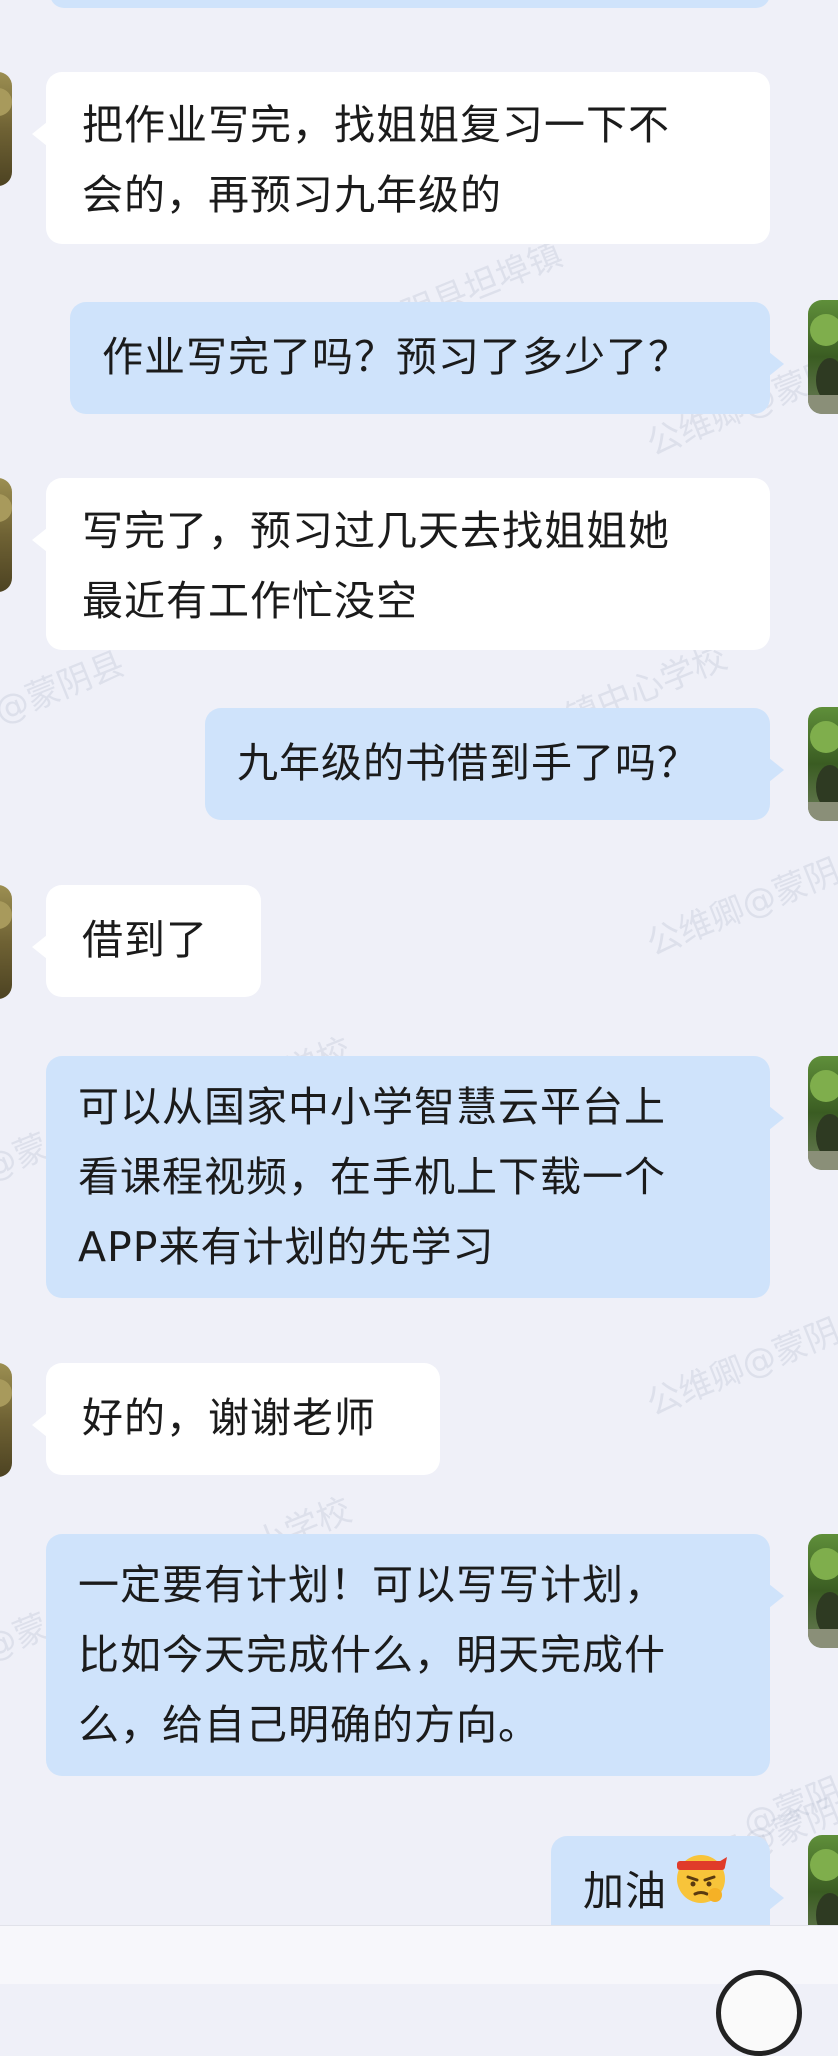 The width and height of the screenshot is (838, 2056). What do you see at coordinates (396, 357) in the screenshot?
I see `message-text: 作业写完了吗？预习了多少了？` at bounding box center [396, 357].